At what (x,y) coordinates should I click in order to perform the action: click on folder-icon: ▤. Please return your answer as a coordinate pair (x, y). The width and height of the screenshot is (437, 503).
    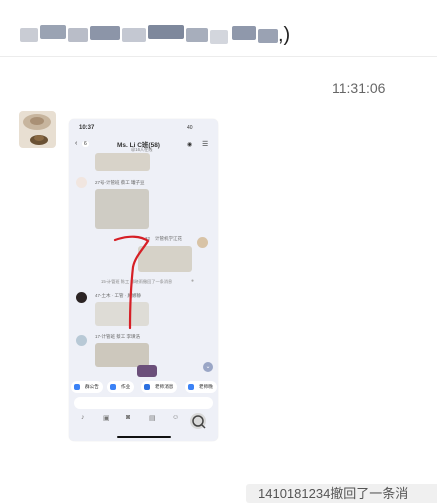
    Looking at the image, I should click on (152, 418).